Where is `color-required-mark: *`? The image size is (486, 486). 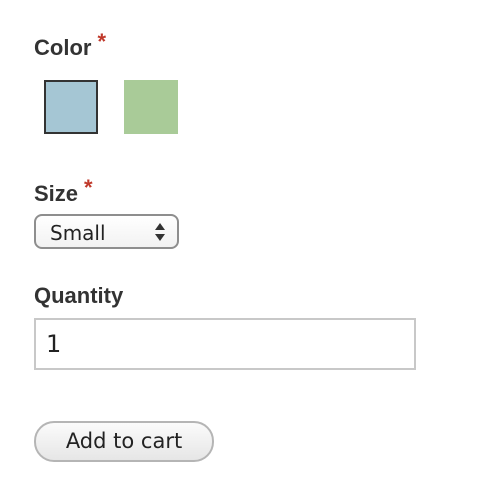
color-required-mark: * is located at coordinates (102, 41).